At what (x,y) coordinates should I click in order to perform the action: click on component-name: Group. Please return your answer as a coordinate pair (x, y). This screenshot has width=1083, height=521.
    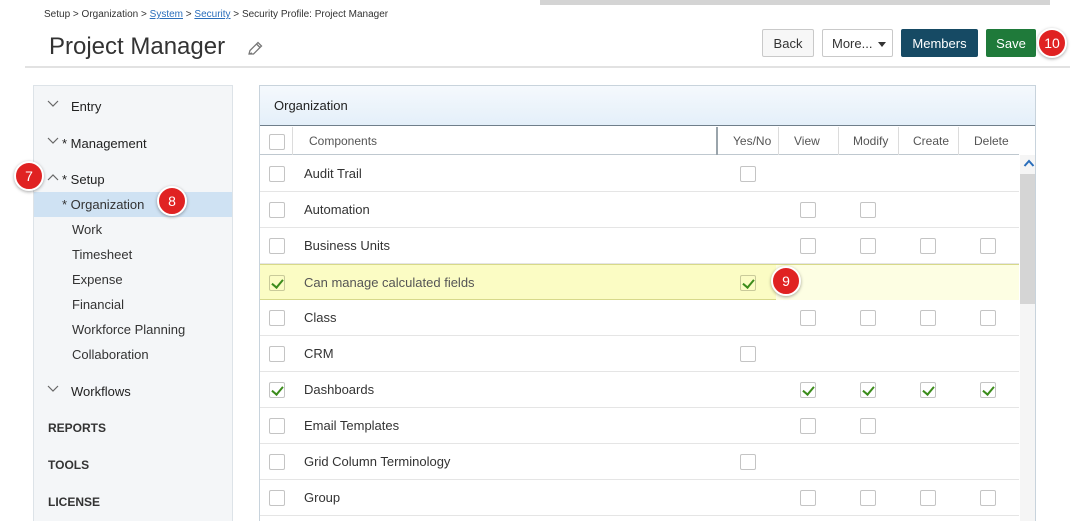
    Looking at the image, I should click on (322, 497).